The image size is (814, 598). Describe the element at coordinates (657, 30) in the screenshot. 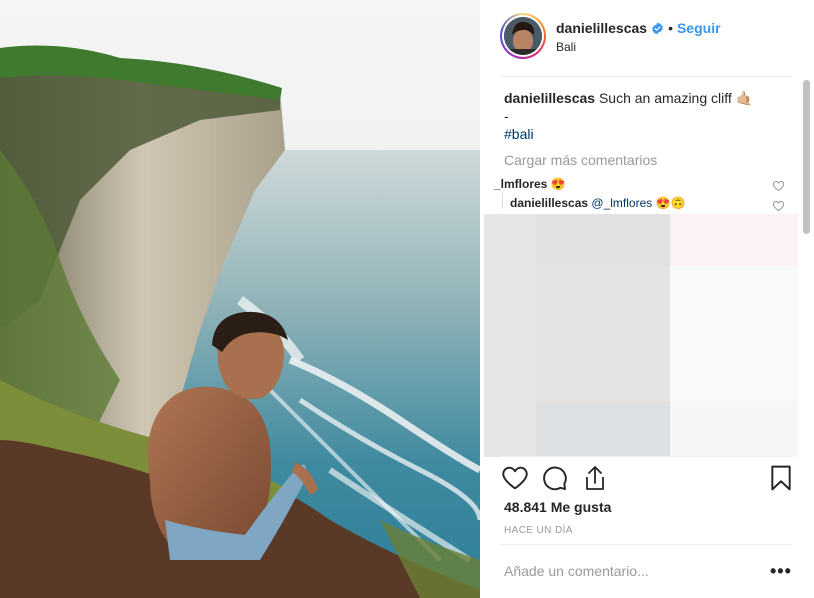

I see `verified-badge-icon` at that location.